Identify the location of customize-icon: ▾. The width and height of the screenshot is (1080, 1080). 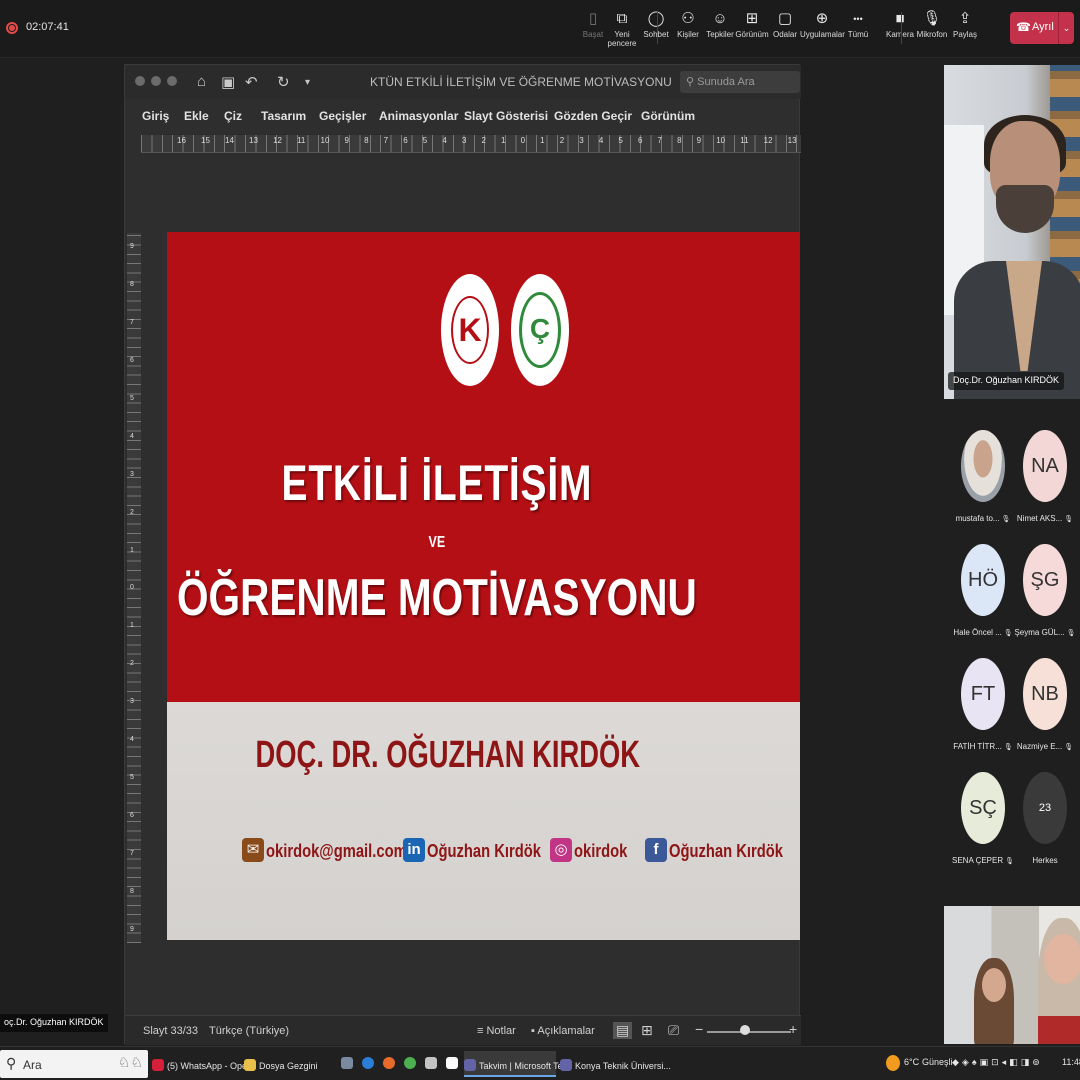
(307, 82).